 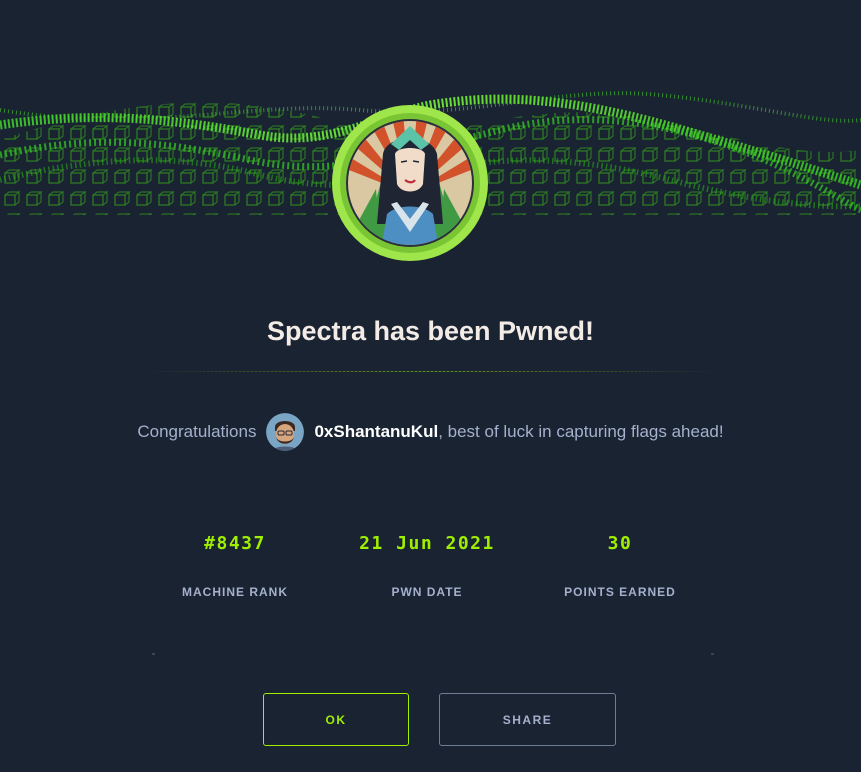 I want to click on username-link: 0xShantanuKul, so click(x=376, y=432).